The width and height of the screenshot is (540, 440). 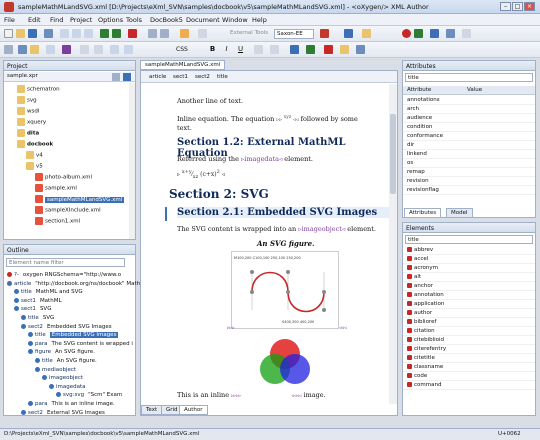 What do you see at coordinates (324, 33) in the screenshot?
I see `debug-icon` at bounding box center [324, 33].